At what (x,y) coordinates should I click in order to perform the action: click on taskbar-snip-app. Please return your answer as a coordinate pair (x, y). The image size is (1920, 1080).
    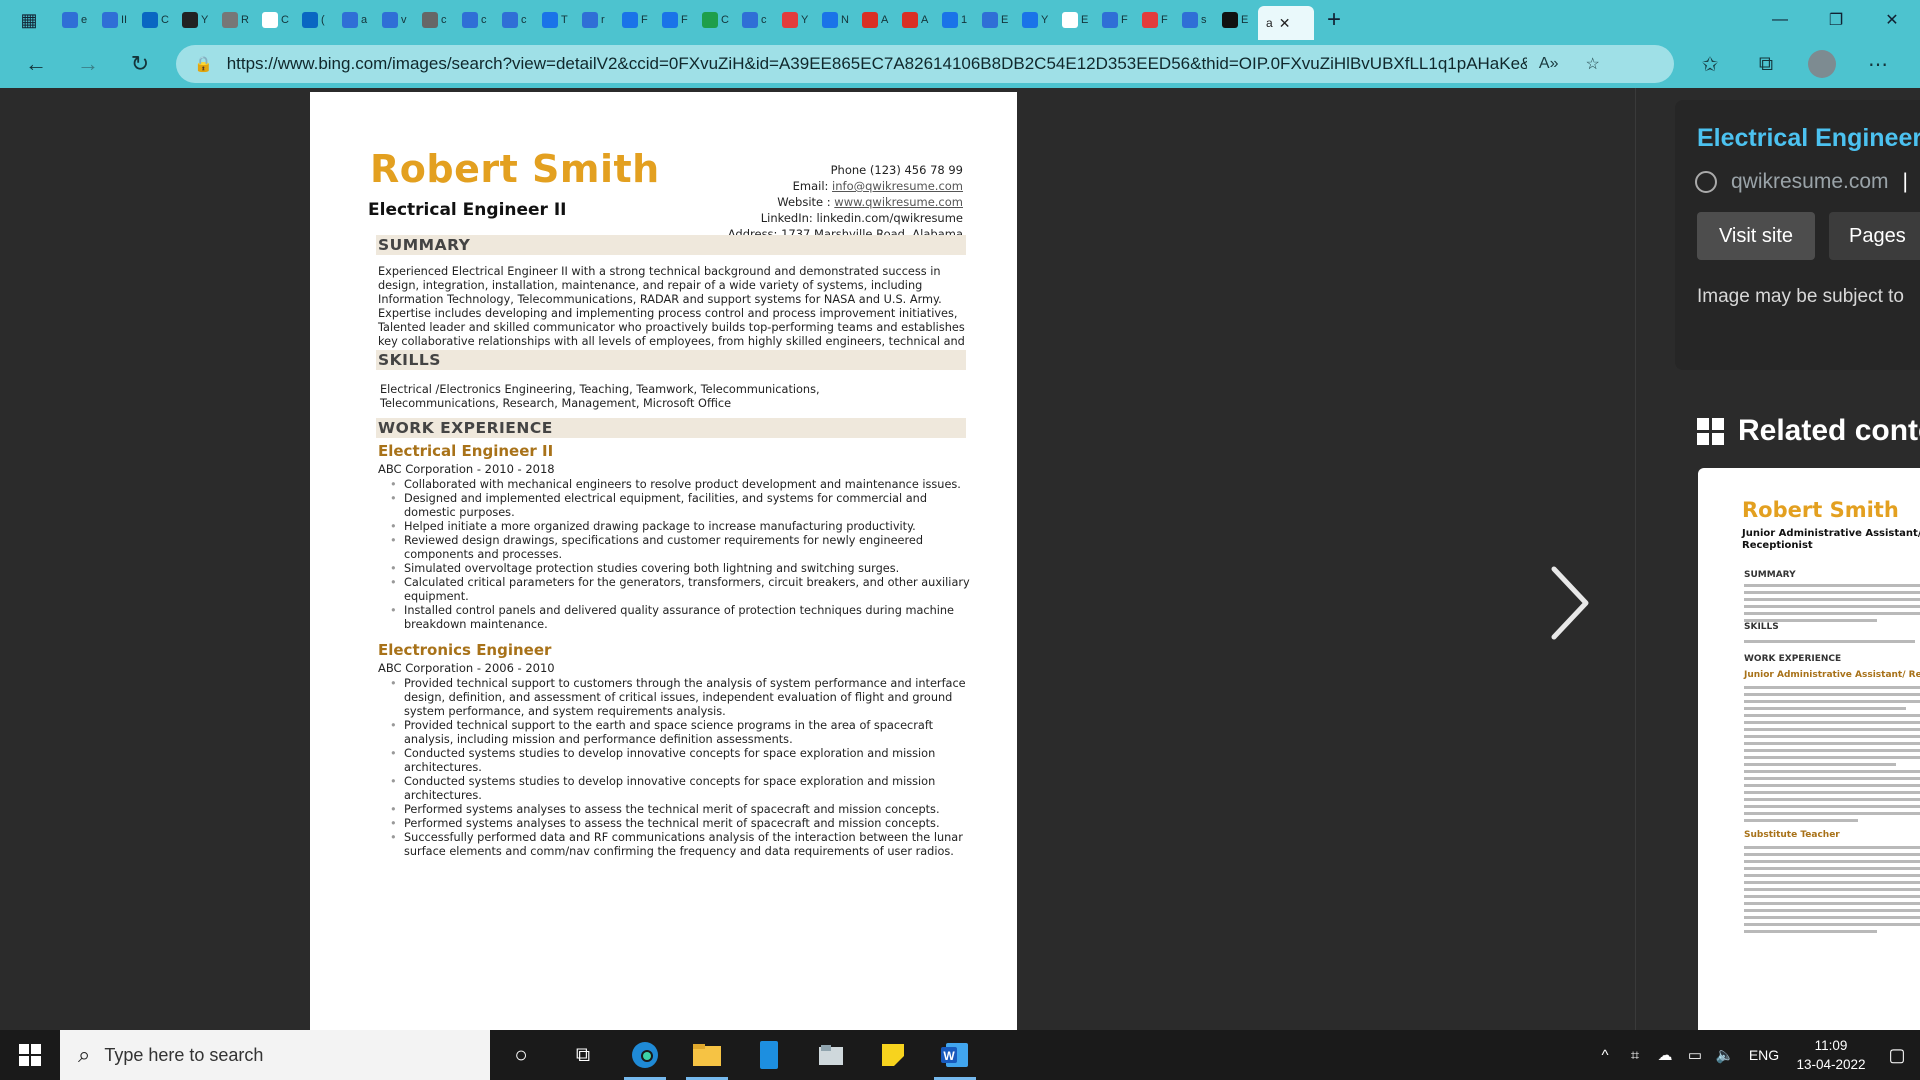
    Looking at the image, I should click on (831, 1055).